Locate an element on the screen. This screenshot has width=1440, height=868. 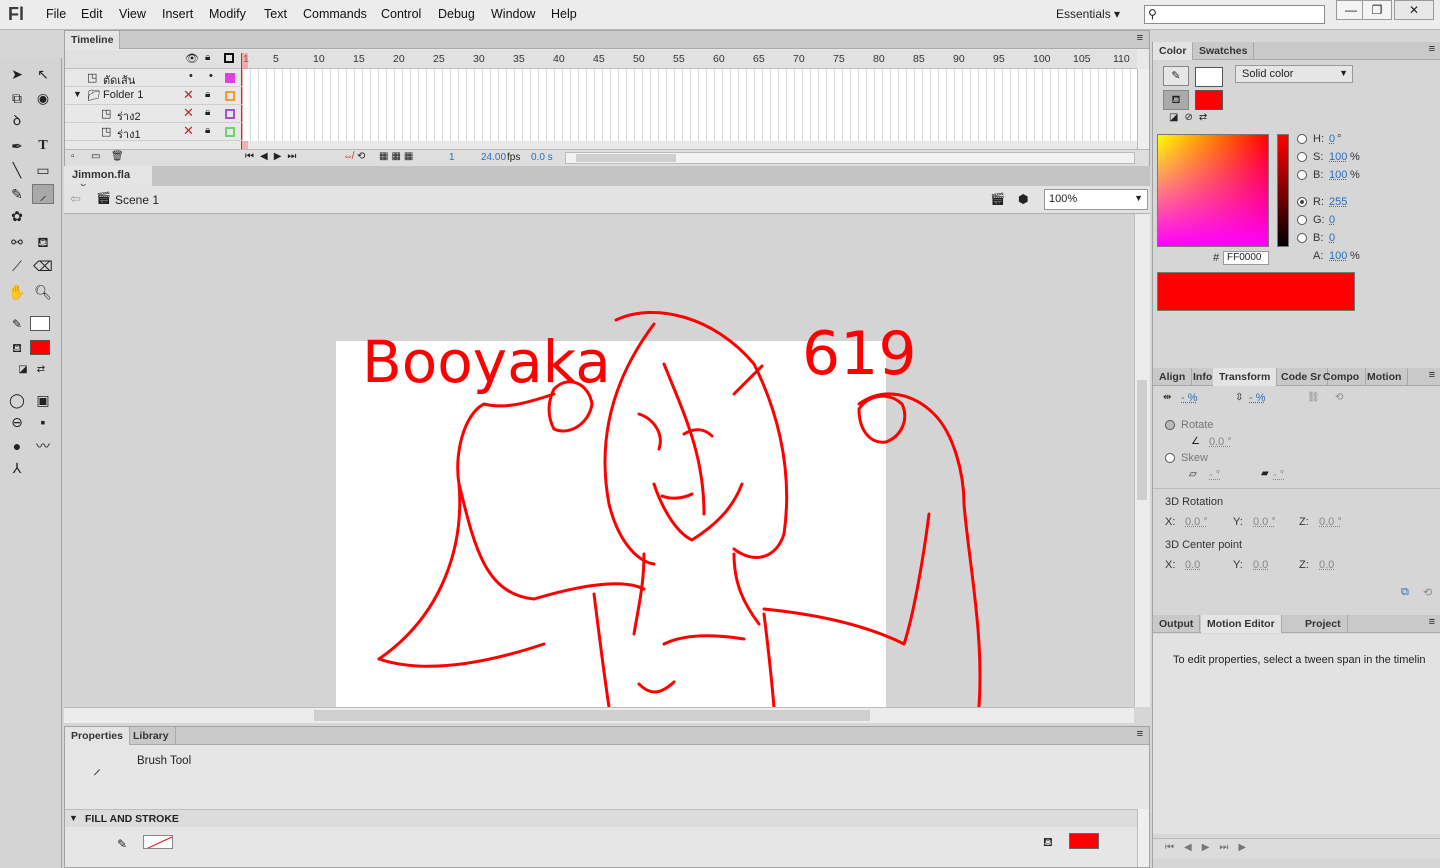
edit-symbol-icon: ⬢ is located at coordinates (1023, 199).